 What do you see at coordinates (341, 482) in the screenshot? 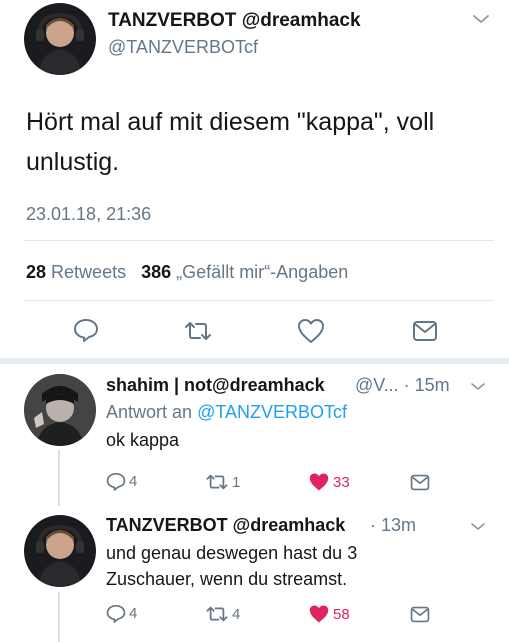
I see `like-count: 33` at bounding box center [341, 482].